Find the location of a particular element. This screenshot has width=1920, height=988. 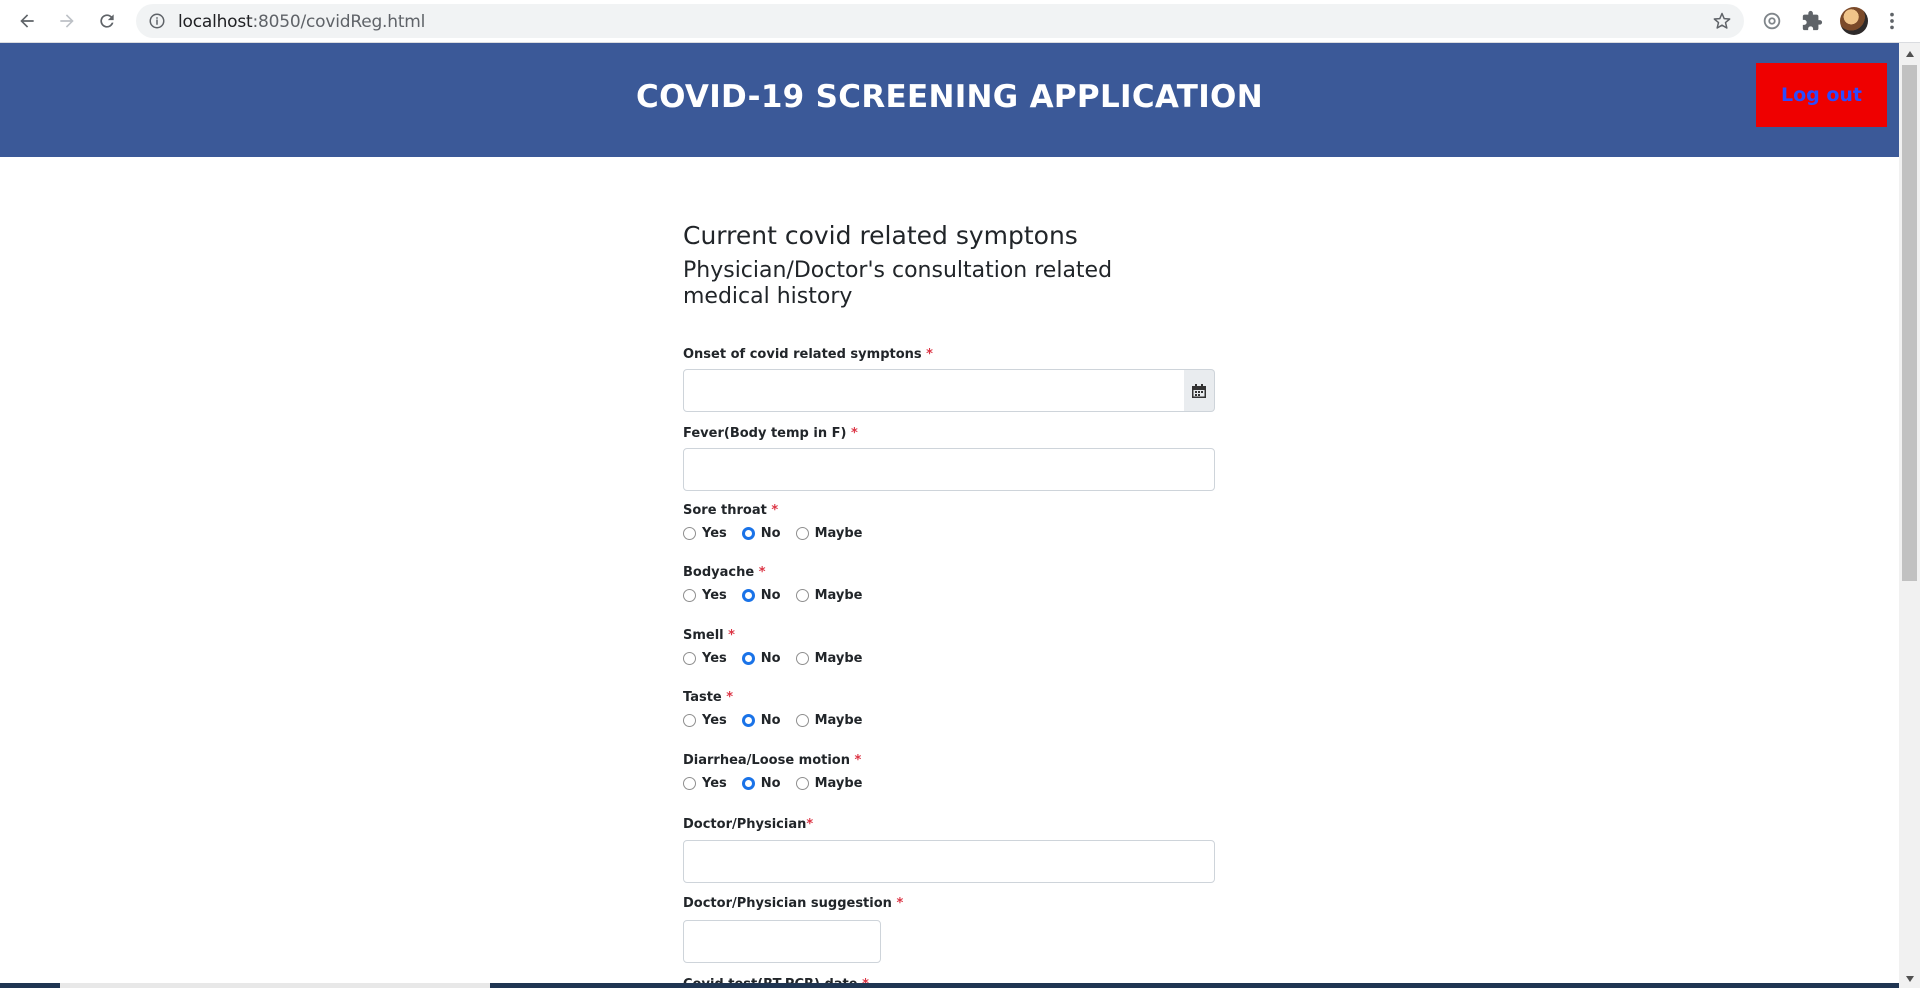

extension-button is located at coordinates (1772, 21).